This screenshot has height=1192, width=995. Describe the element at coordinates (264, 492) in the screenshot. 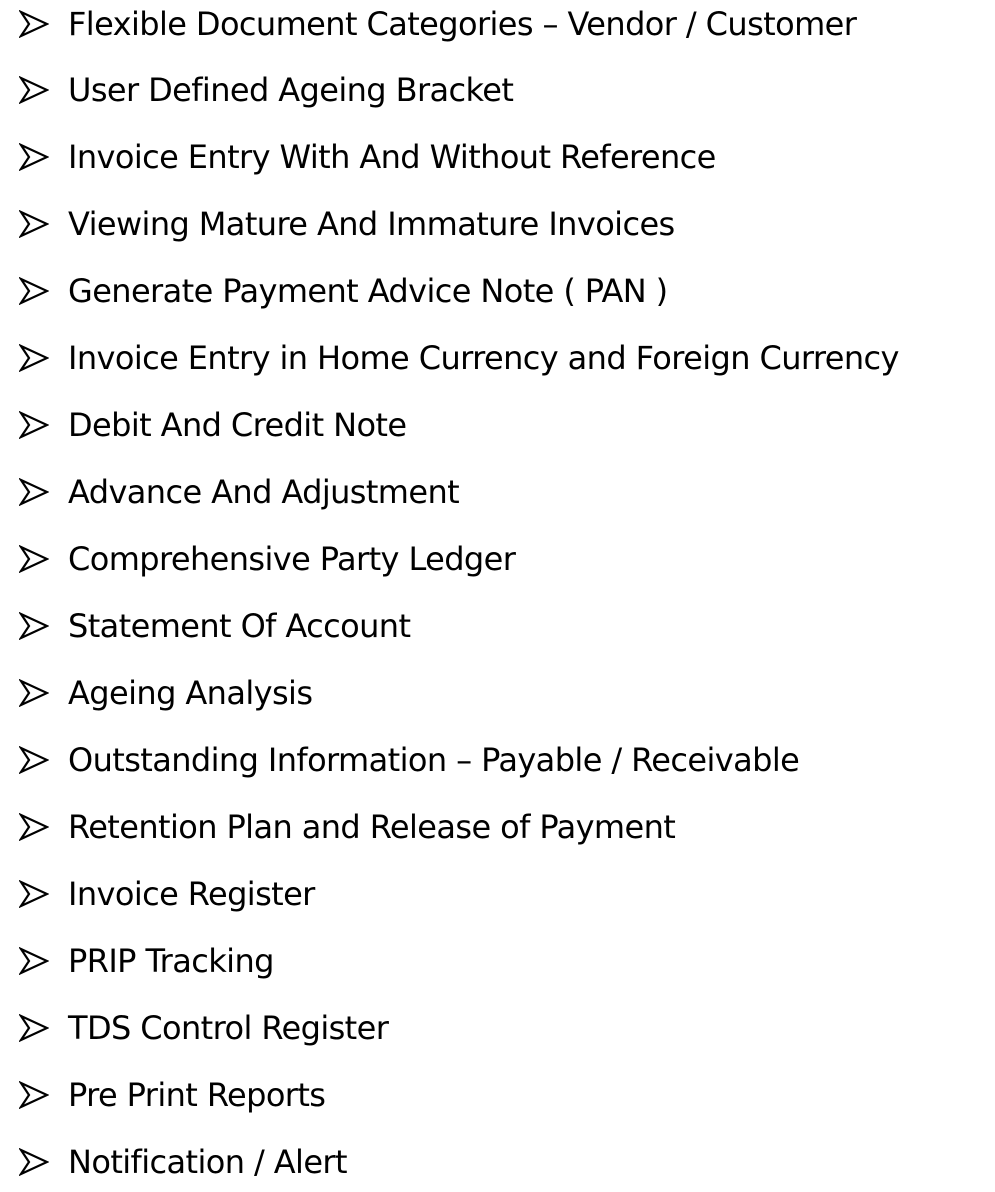

I see `feature-label: Advance And Adjustment` at that location.